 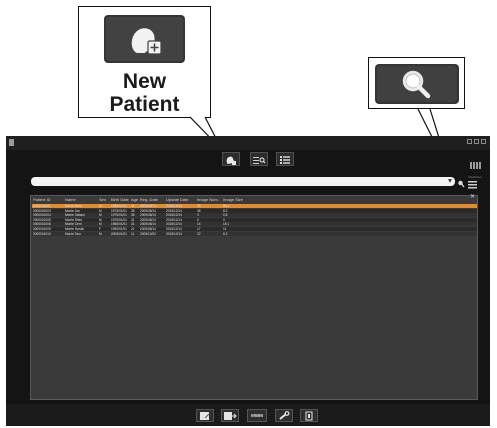 What do you see at coordinates (48, 200) in the screenshot?
I see `col-patient-id: Patient ID` at bounding box center [48, 200].